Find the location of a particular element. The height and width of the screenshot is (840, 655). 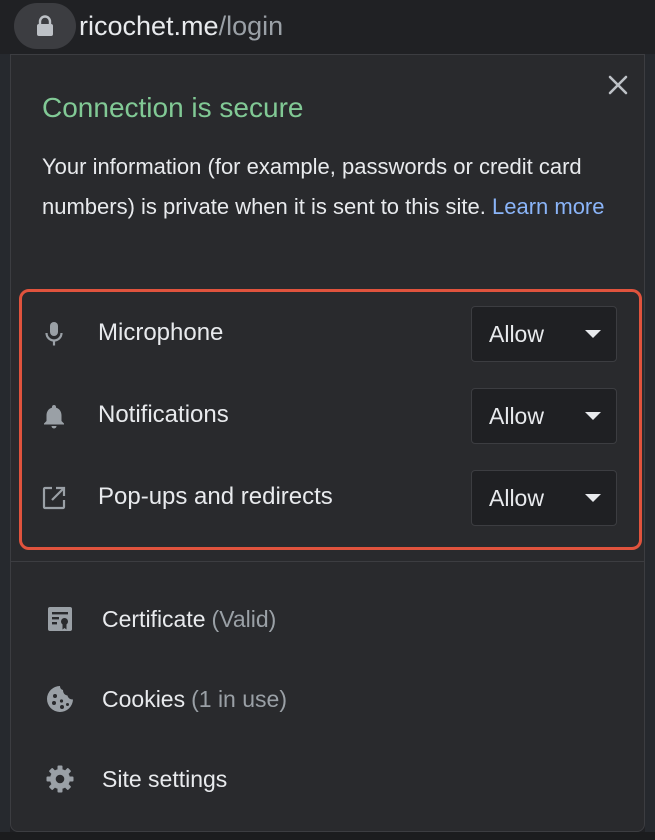

certificate-label: Certificate is located at coordinates (154, 619).